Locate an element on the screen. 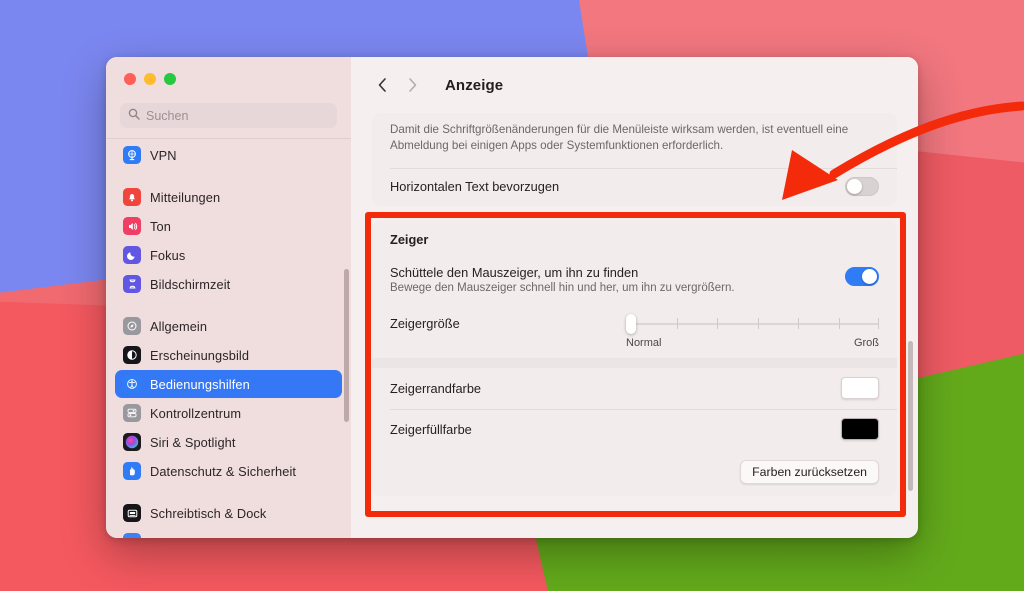  sidebar-item-label: Schreibtisch & Dock is located at coordinates (208, 513).